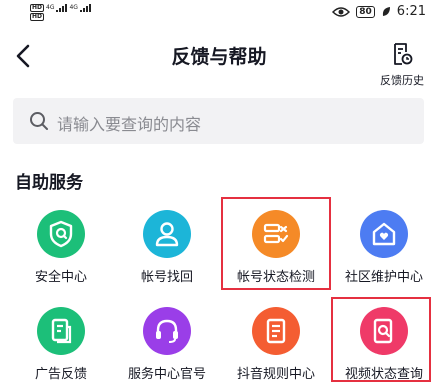  What do you see at coordinates (383, 277) in the screenshot?
I see `service-label: 社区维护中心` at bounding box center [383, 277].